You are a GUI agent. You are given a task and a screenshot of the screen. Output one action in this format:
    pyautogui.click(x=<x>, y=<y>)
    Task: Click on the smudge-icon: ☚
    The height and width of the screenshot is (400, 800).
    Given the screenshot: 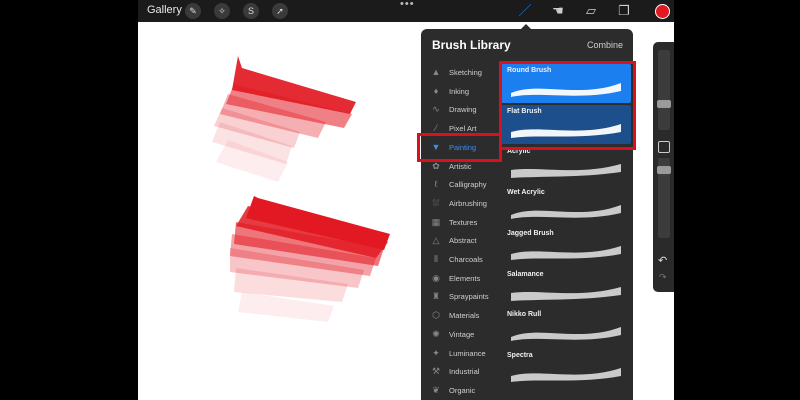 What is the action you would take?
    pyautogui.click(x=558, y=11)
    